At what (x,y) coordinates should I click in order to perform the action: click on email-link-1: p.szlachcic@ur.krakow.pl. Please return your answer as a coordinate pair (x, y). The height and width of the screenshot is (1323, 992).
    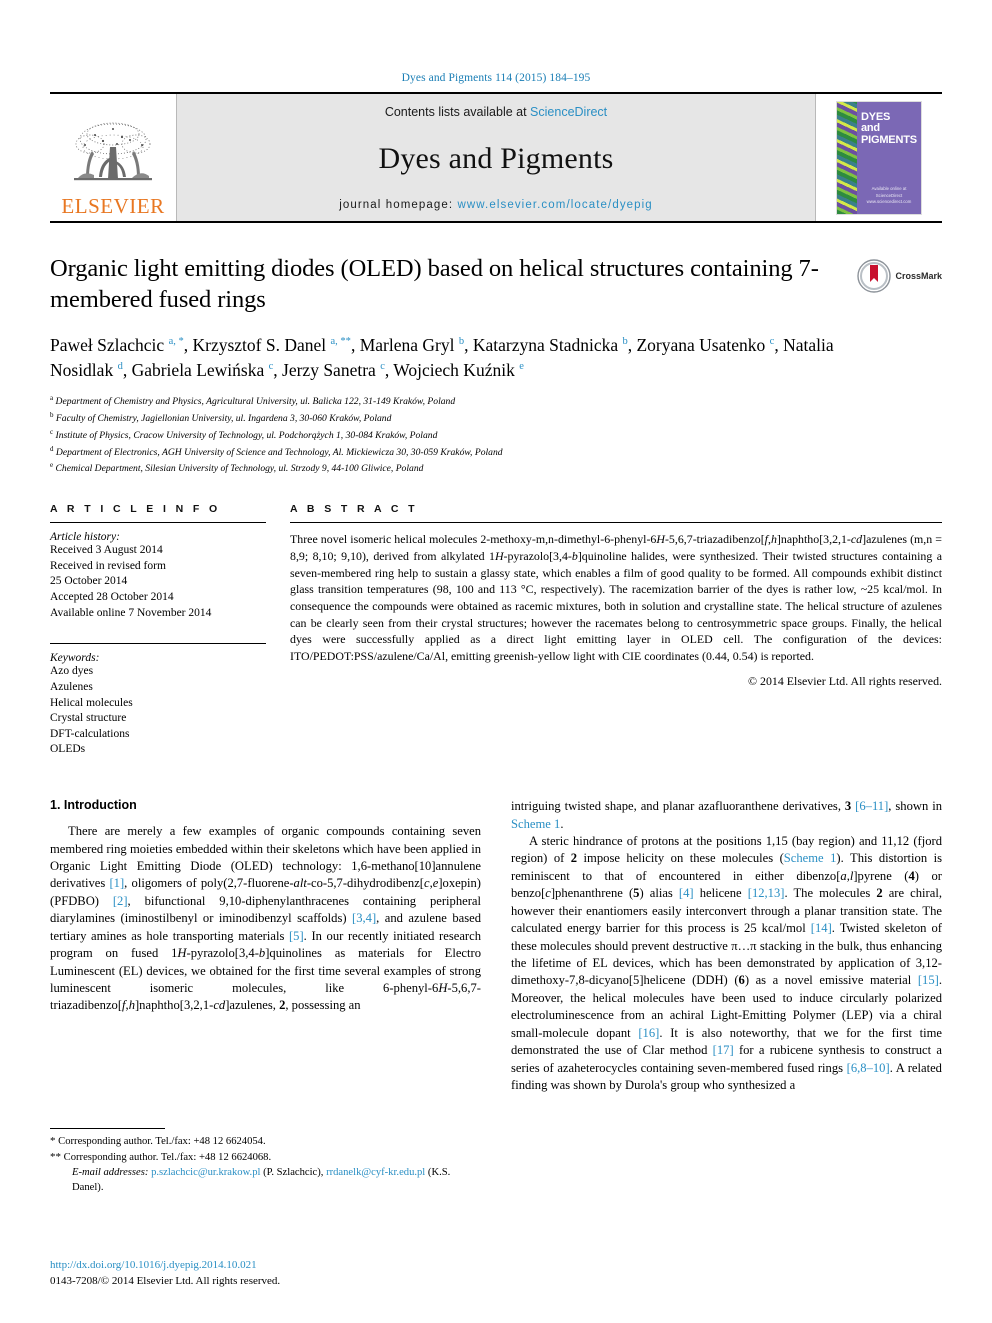
    Looking at the image, I should click on (205, 1172).